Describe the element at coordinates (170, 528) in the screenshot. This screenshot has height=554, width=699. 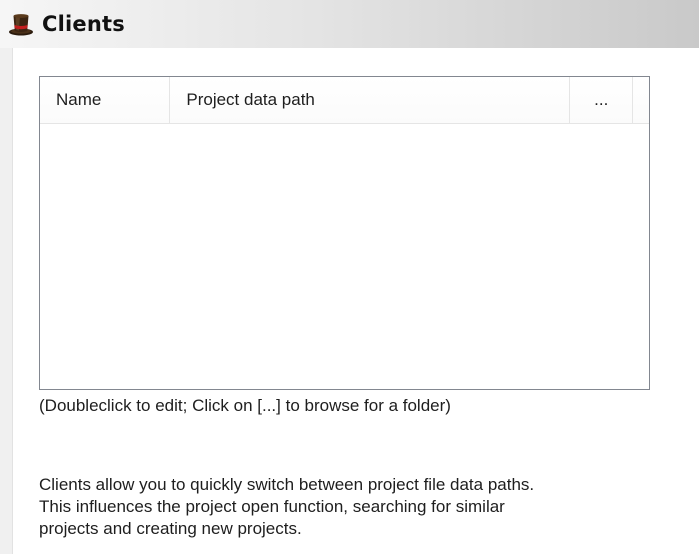
I see `description-line: projects and creating new projects.` at that location.